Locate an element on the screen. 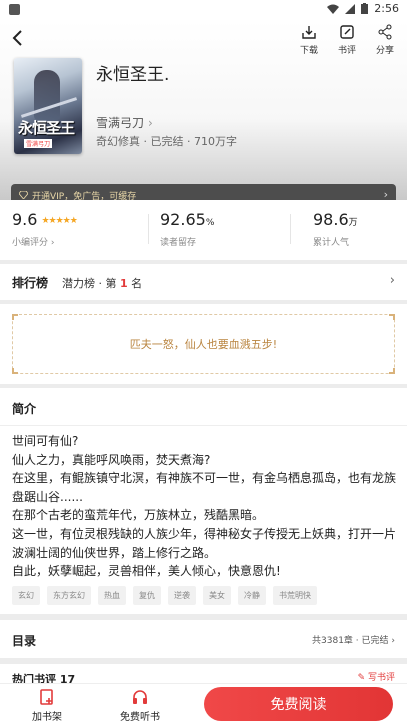 This screenshot has width=407, height=725. book-meta: 奇幻修真 · 已完结 · 710万字 is located at coordinates (166, 141).